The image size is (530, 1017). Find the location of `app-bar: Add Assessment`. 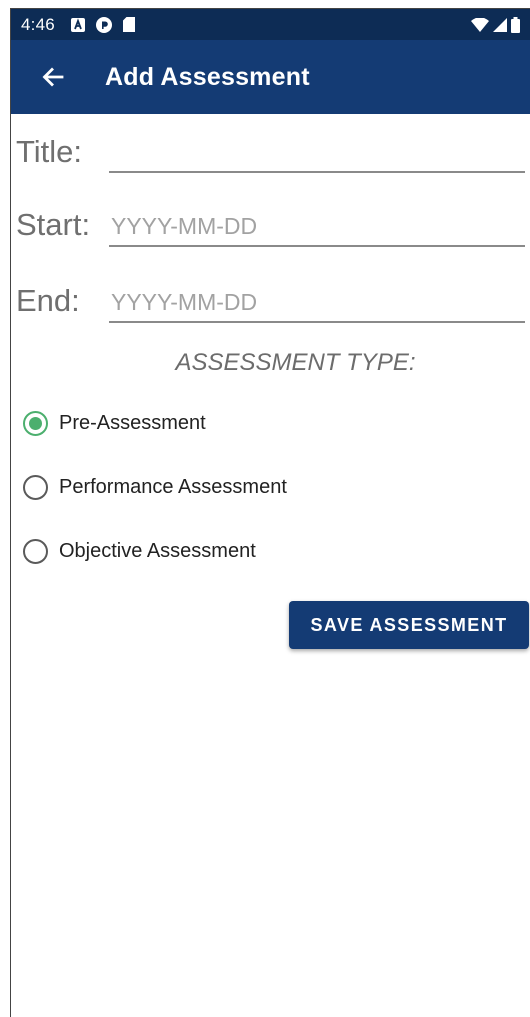

app-bar: Add Assessment is located at coordinates (270, 77).